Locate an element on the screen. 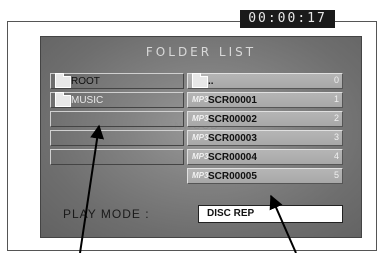  callout-arrow-folder is located at coordinates (92, 188).